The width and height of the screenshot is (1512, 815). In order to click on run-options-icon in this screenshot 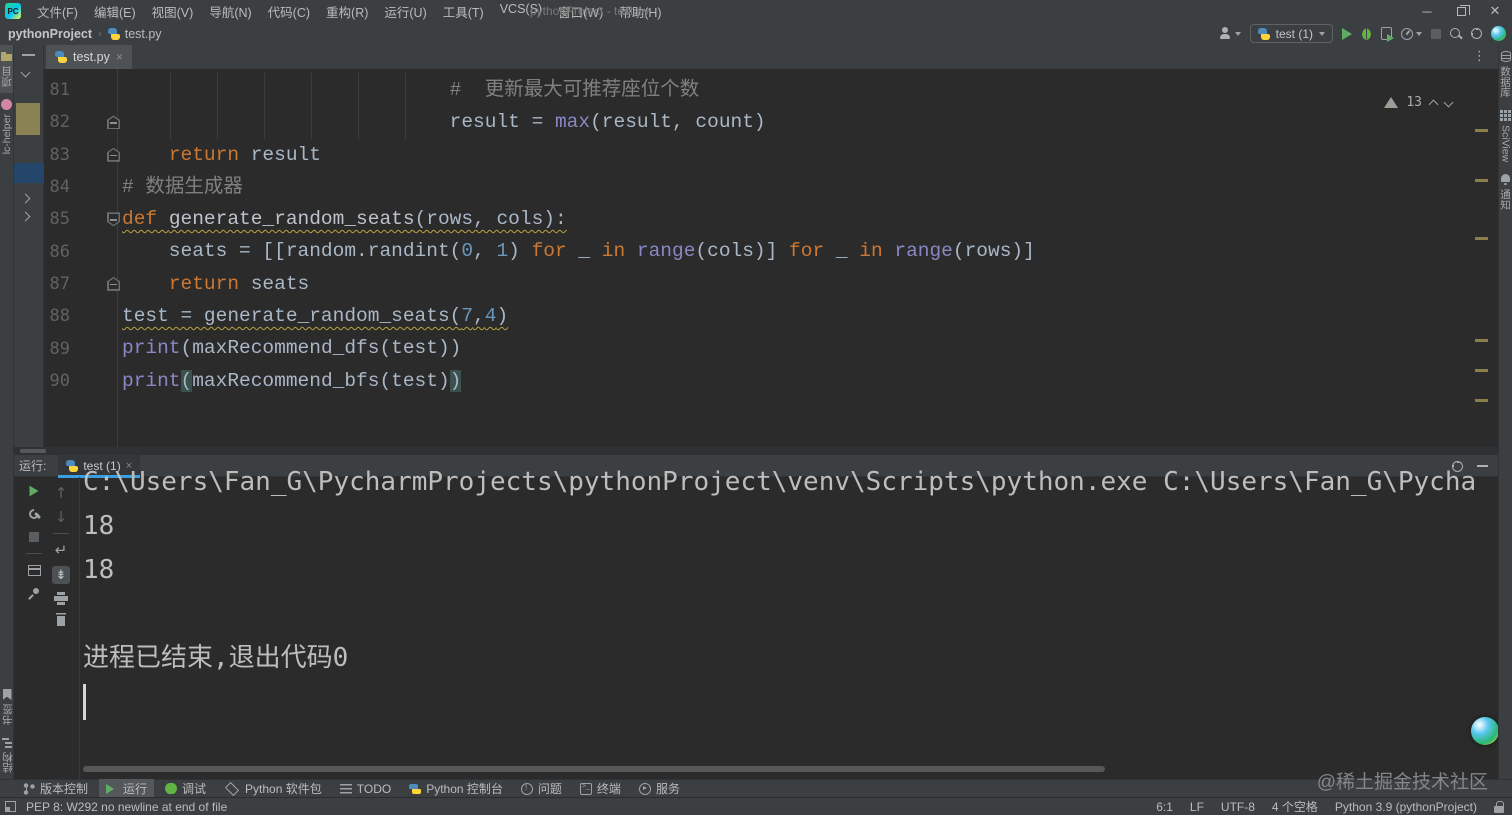, I will do `click(34, 514)`.